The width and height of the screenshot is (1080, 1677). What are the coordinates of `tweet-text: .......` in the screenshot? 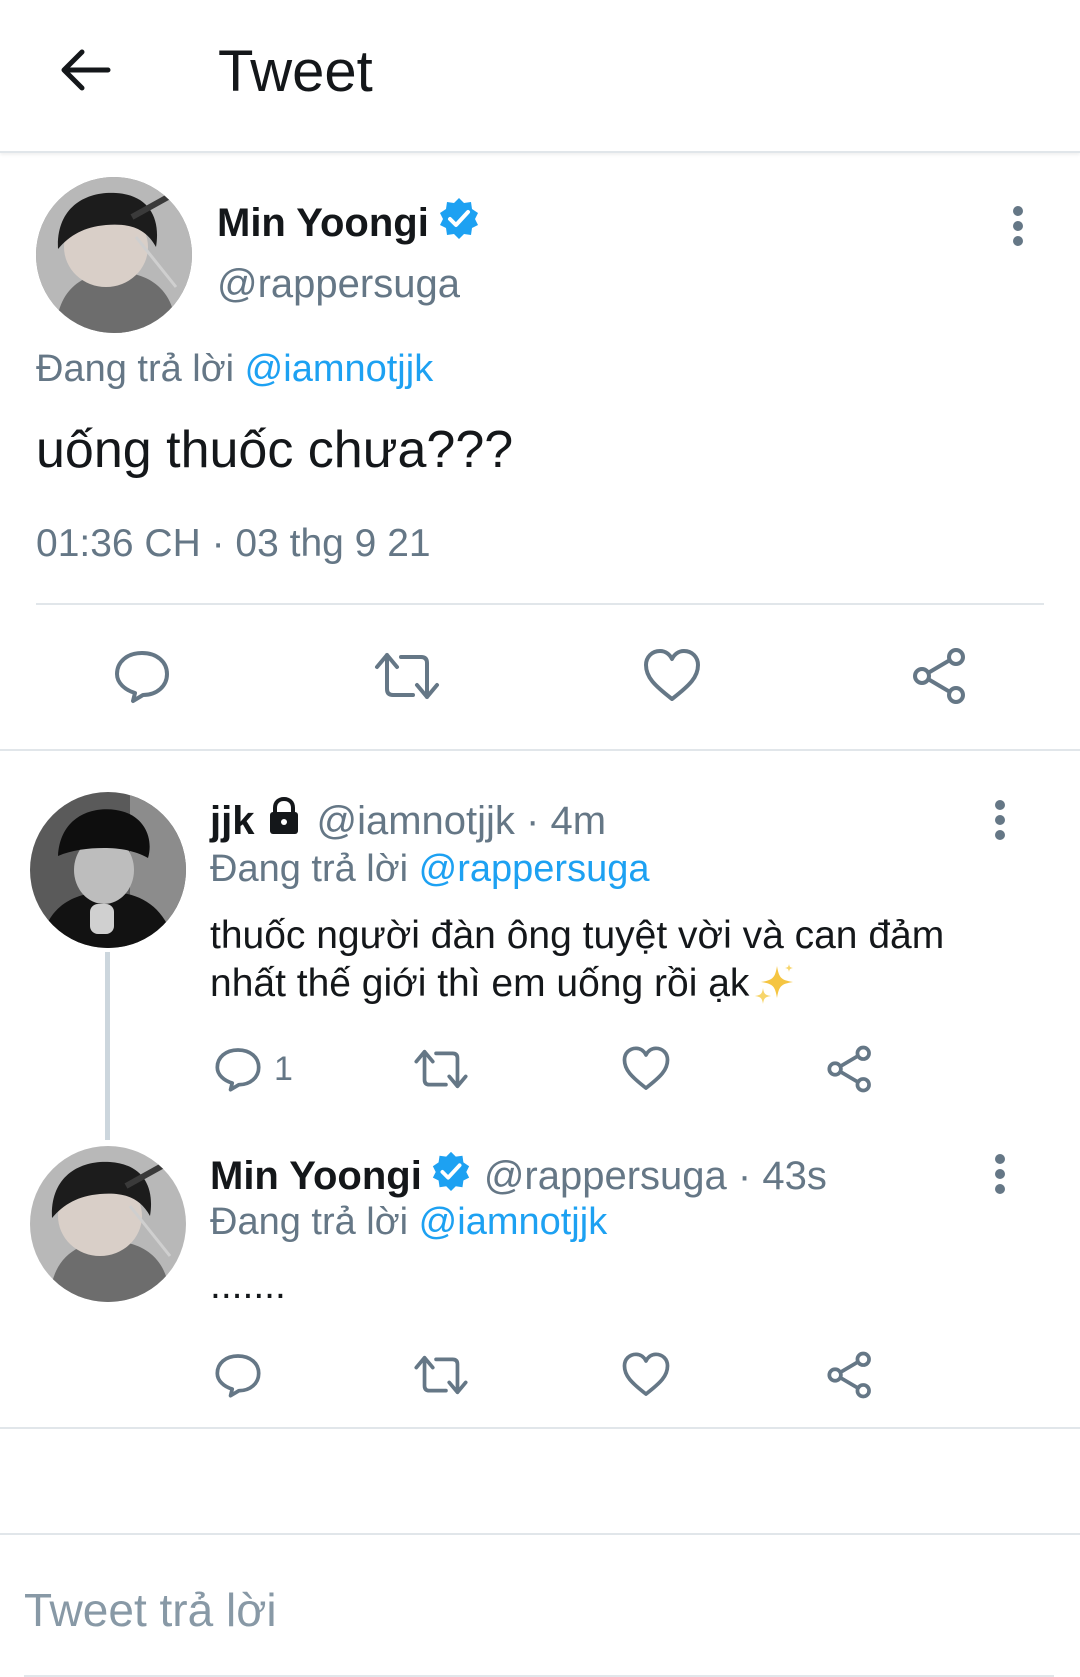 It's located at (248, 1285).